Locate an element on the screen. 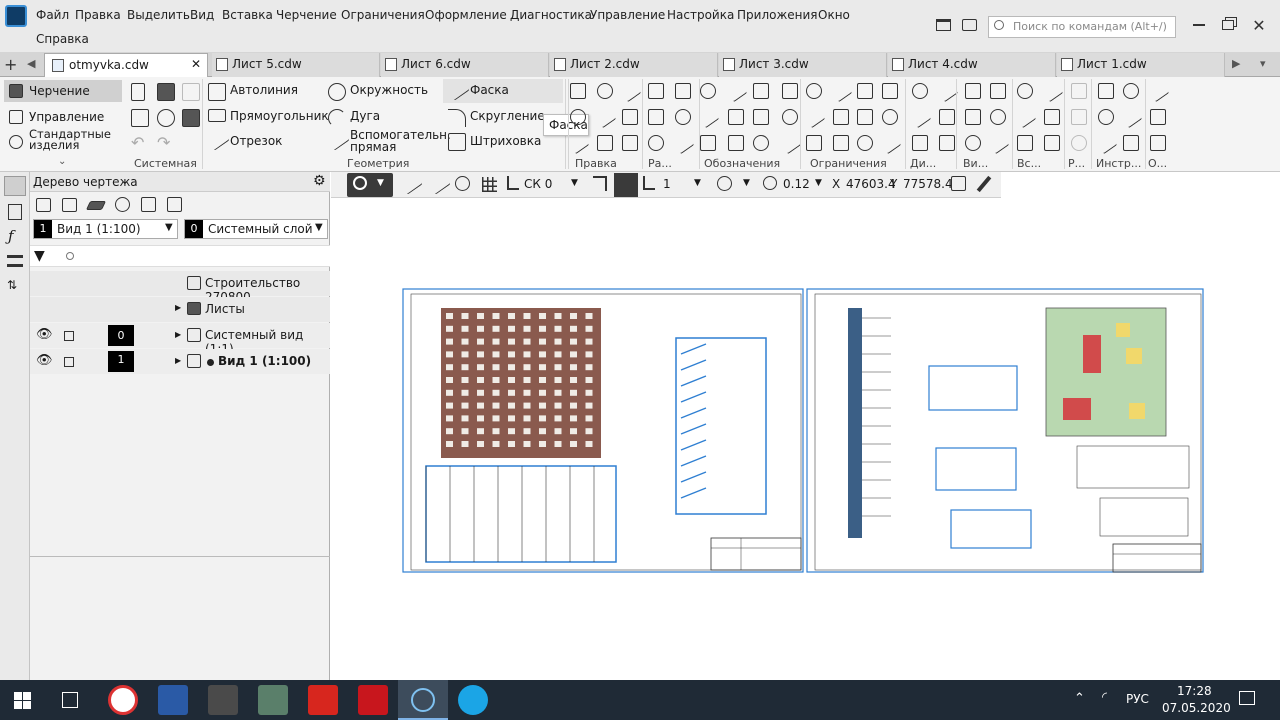 The height and width of the screenshot is (720, 1280). tabs-menu-icon: ▾ is located at coordinates (1263, 63).